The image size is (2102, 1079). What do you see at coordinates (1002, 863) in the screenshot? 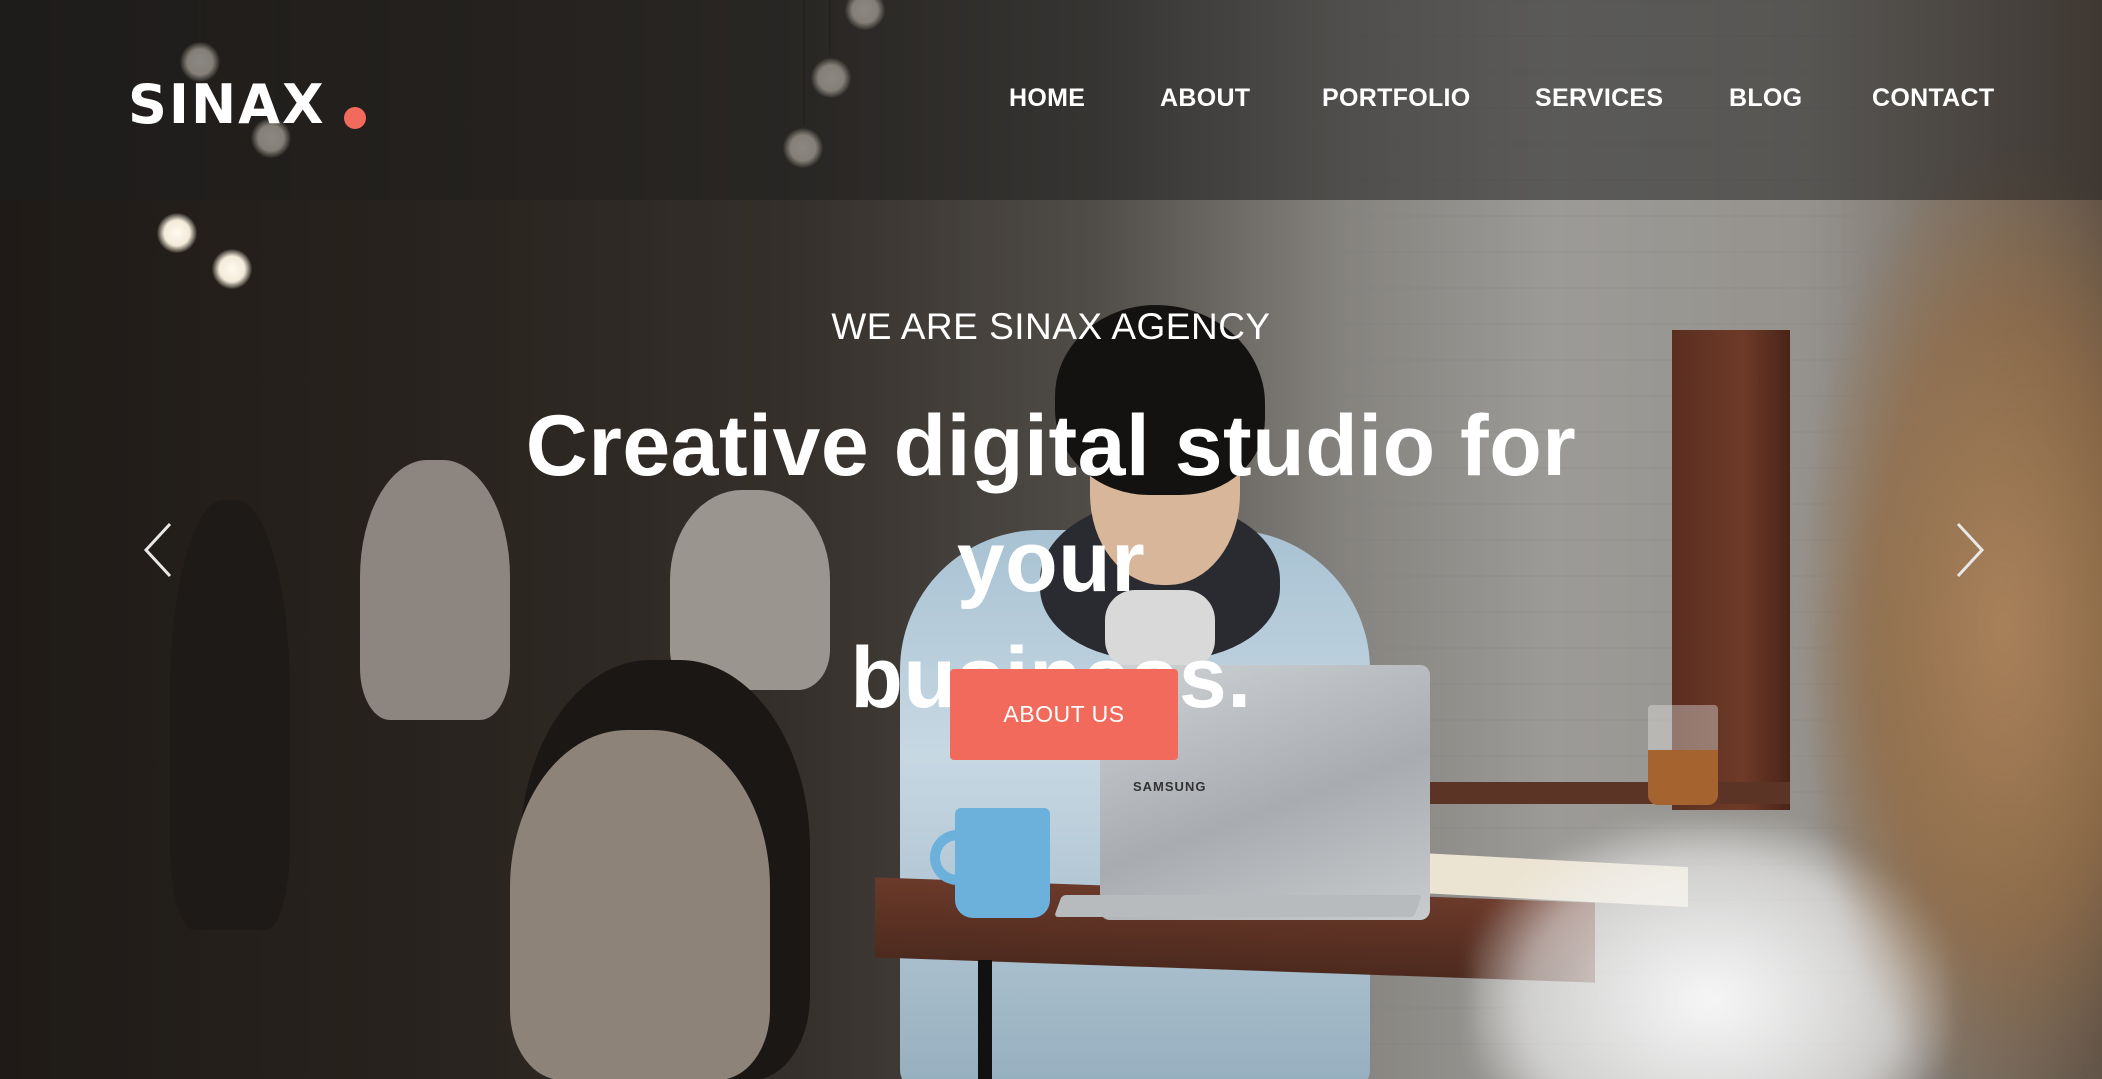
I see `blue-mug` at bounding box center [1002, 863].